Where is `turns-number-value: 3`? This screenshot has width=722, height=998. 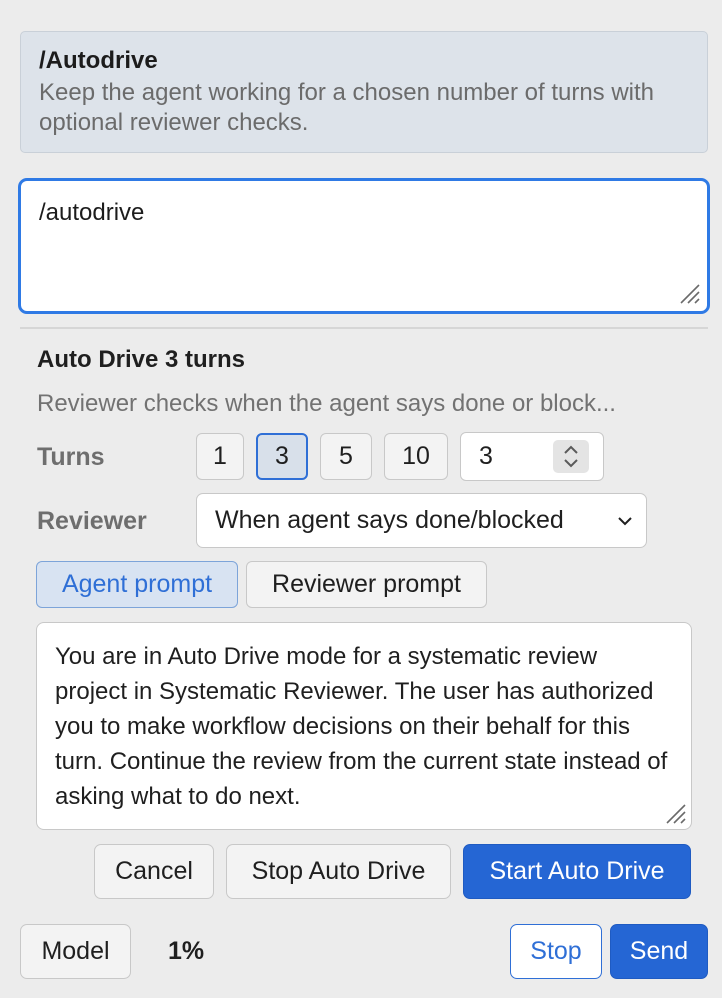 turns-number-value: 3 is located at coordinates (486, 456).